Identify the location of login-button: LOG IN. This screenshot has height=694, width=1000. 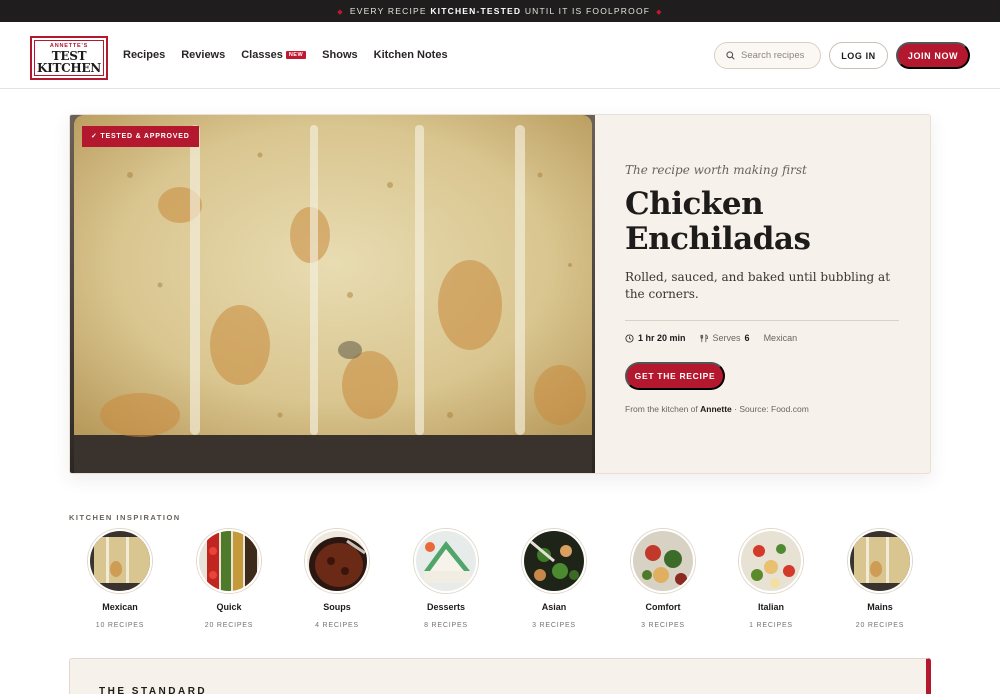
(858, 55).